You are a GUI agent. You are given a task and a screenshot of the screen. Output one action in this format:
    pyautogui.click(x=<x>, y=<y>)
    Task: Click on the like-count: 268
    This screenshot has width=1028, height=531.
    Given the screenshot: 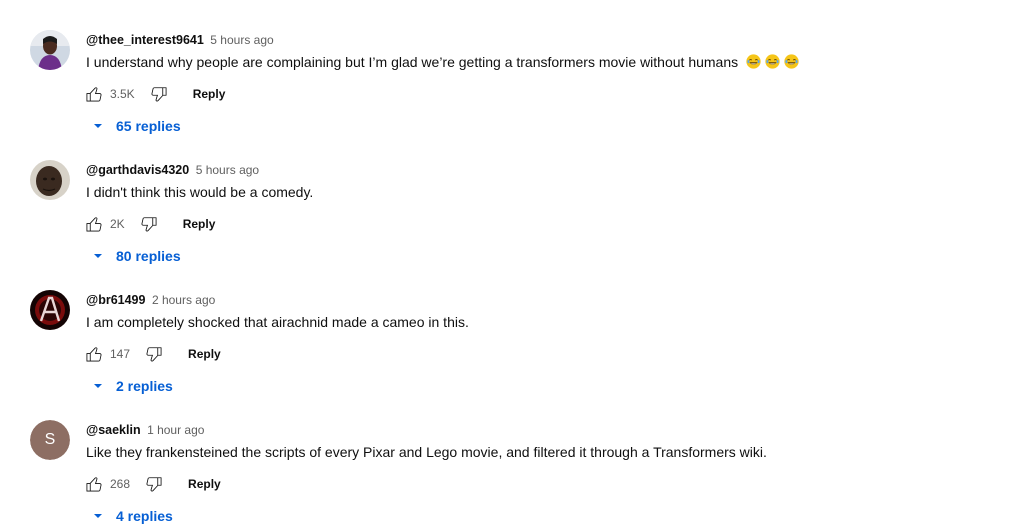 What is the action you would take?
    pyautogui.click(x=120, y=484)
    